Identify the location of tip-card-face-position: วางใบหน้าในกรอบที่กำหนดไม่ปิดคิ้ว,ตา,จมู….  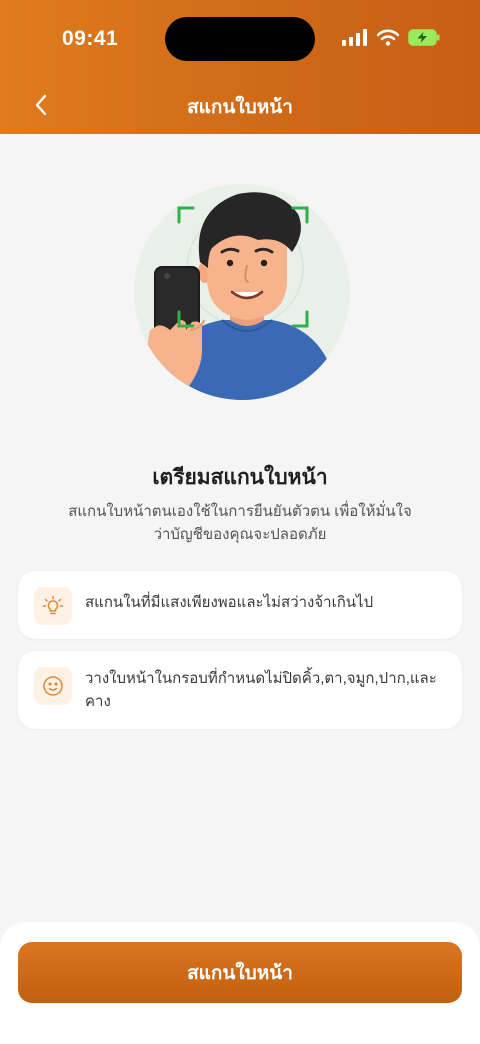
(240, 690).